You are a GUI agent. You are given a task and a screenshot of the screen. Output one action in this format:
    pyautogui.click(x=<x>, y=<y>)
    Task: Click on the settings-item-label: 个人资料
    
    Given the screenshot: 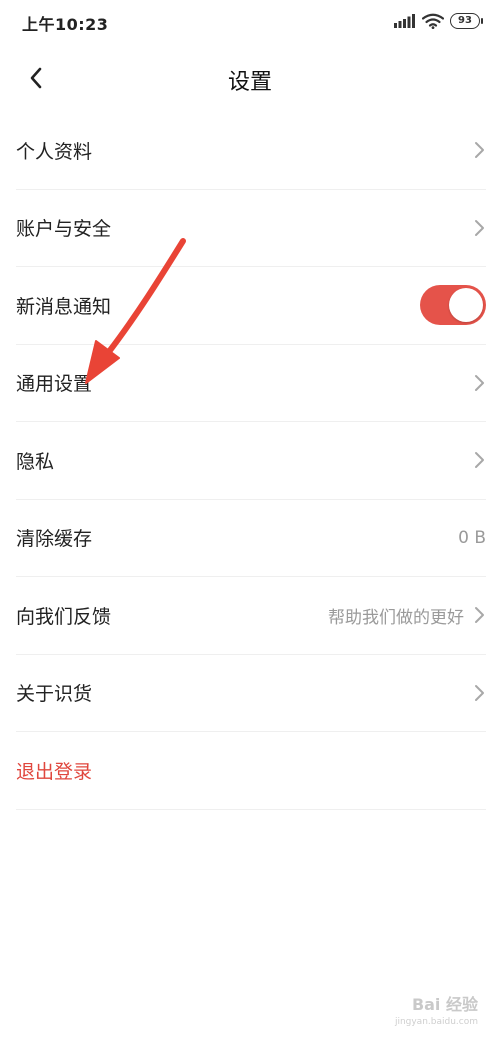 What is the action you would take?
    pyautogui.click(x=54, y=151)
    